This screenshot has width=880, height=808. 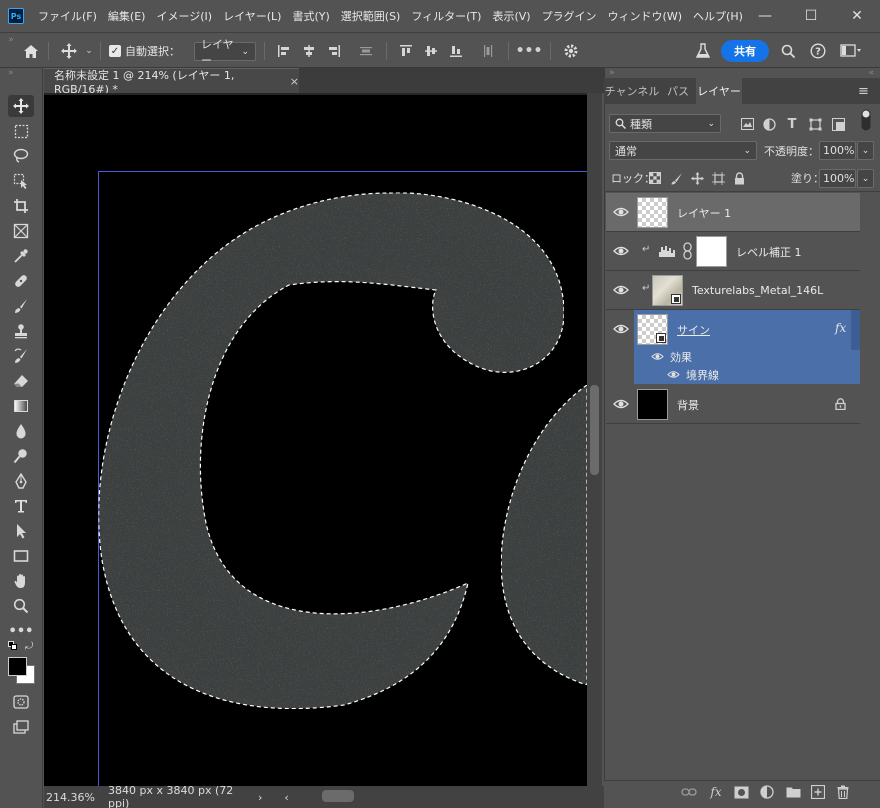 What do you see at coordinates (818, 51) in the screenshot?
I see `help-icon: ?` at bounding box center [818, 51].